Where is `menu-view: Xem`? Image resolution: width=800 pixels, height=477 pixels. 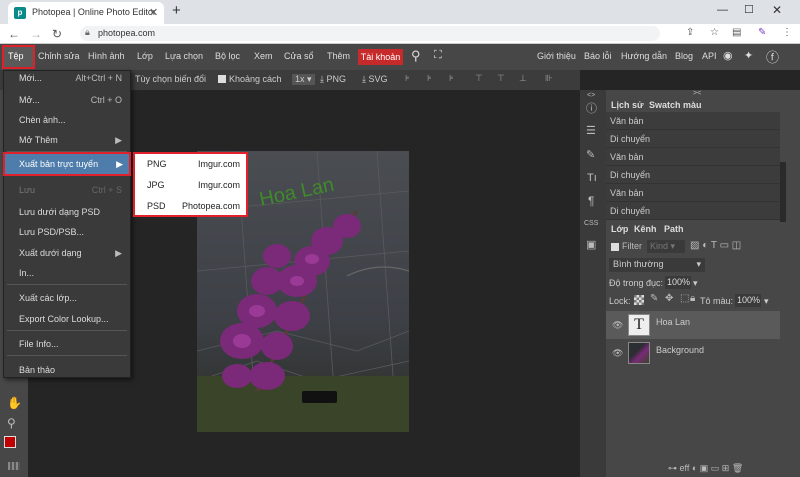
menu-view: Xem is located at coordinates (263, 56).